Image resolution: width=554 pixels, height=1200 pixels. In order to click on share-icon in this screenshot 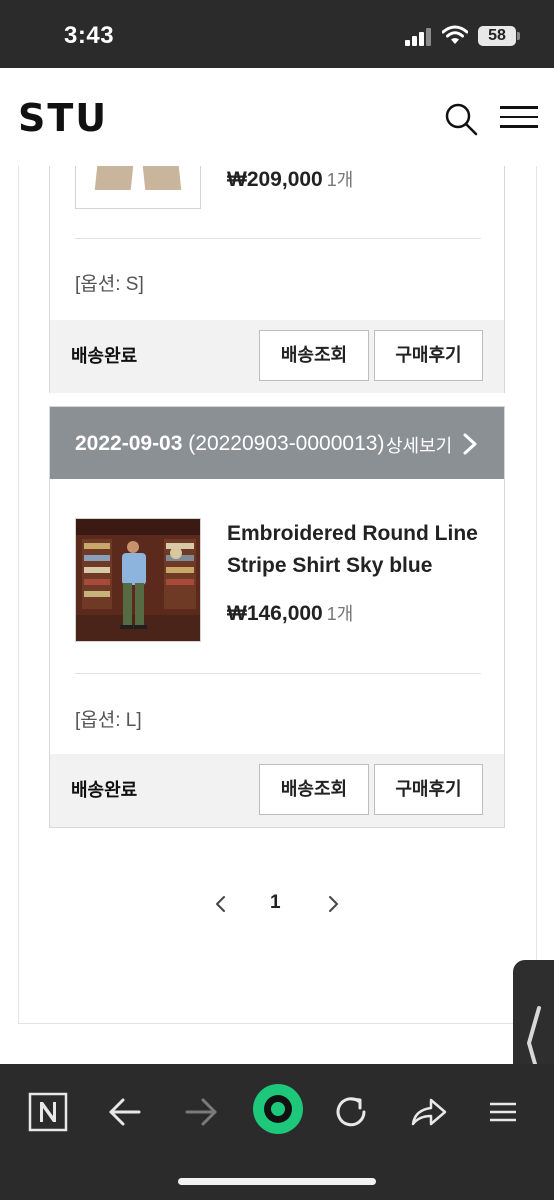, I will do `click(429, 1112)`.